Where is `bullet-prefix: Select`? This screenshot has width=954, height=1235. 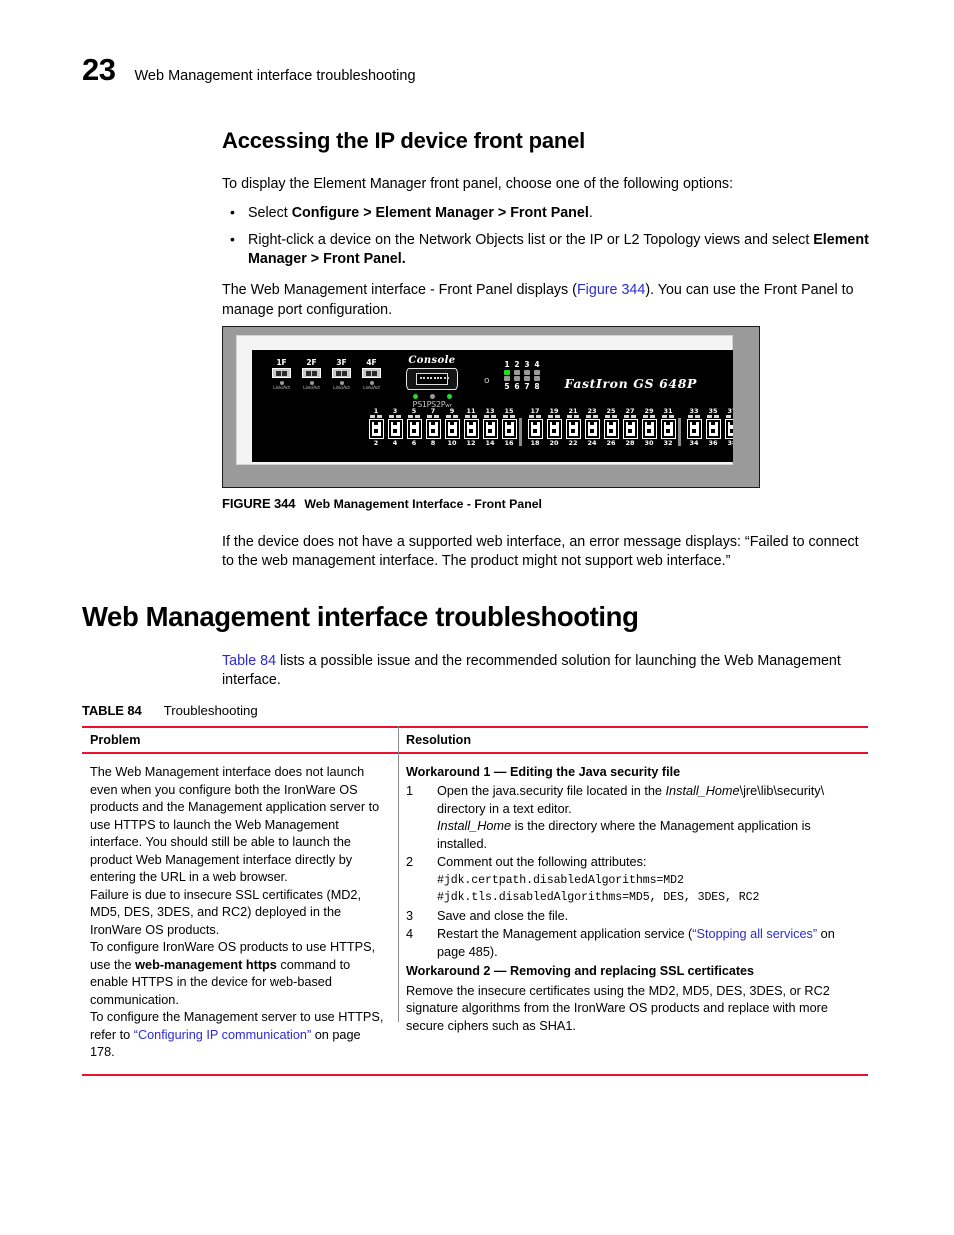
bullet-prefix: Select is located at coordinates (270, 212).